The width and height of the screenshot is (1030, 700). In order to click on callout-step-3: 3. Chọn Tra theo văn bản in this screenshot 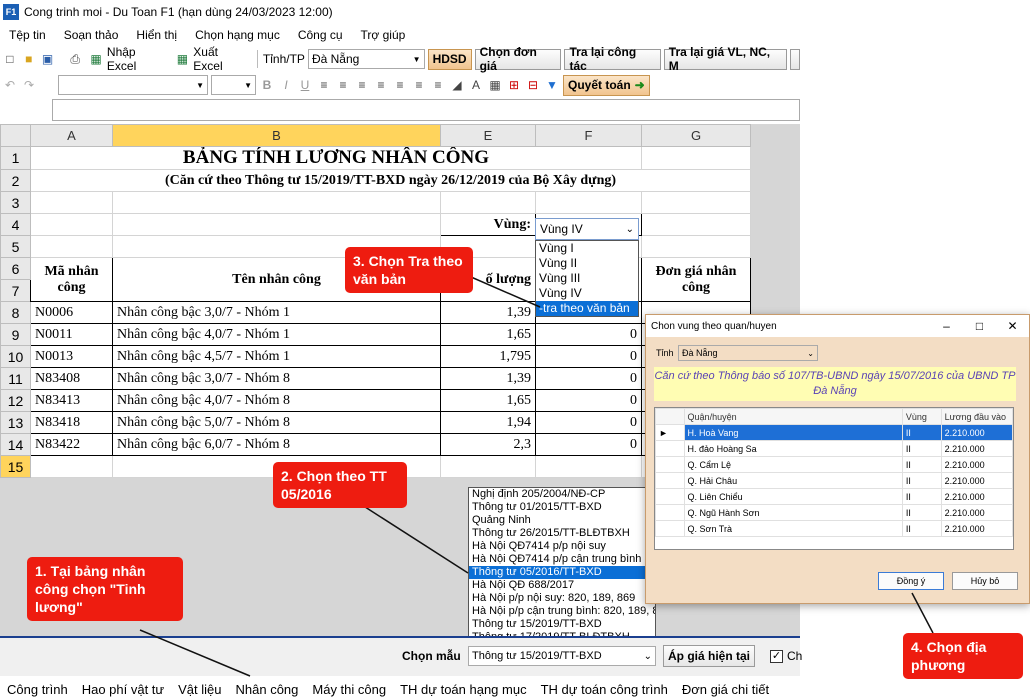, I will do `click(409, 270)`.